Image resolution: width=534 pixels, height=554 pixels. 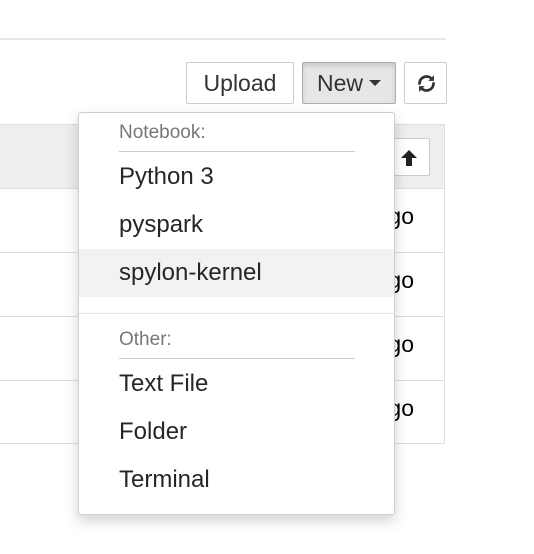 What do you see at coordinates (240, 83) in the screenshot?
I see `upload-button: Upload` at bounding box center [240, 83].